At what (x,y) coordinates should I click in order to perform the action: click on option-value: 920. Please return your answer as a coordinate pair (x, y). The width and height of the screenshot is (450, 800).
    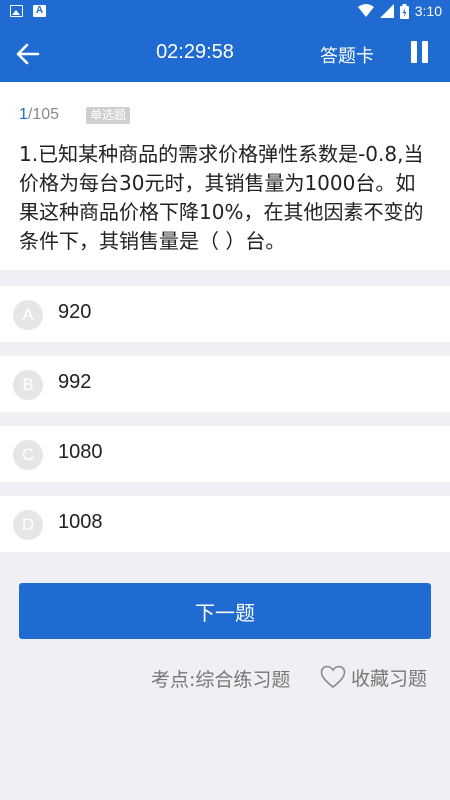
    Looking at the image, I should click on (75, 312).